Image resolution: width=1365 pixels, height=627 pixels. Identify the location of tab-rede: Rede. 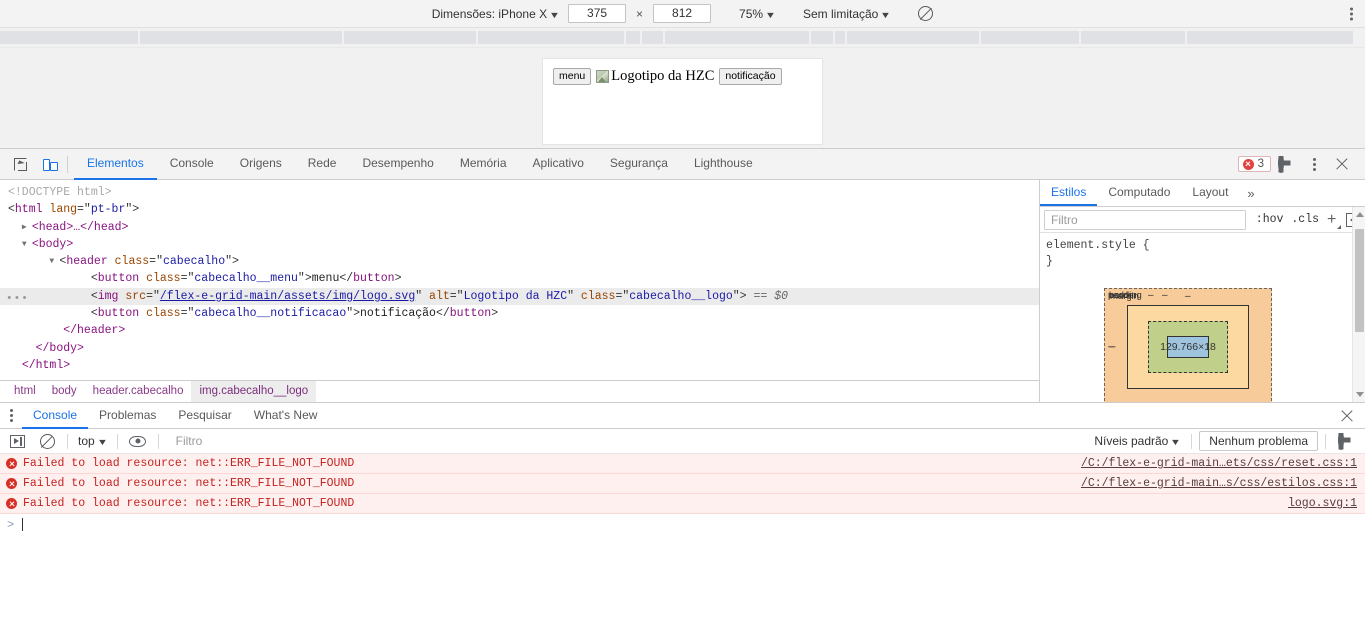
(322, 164).